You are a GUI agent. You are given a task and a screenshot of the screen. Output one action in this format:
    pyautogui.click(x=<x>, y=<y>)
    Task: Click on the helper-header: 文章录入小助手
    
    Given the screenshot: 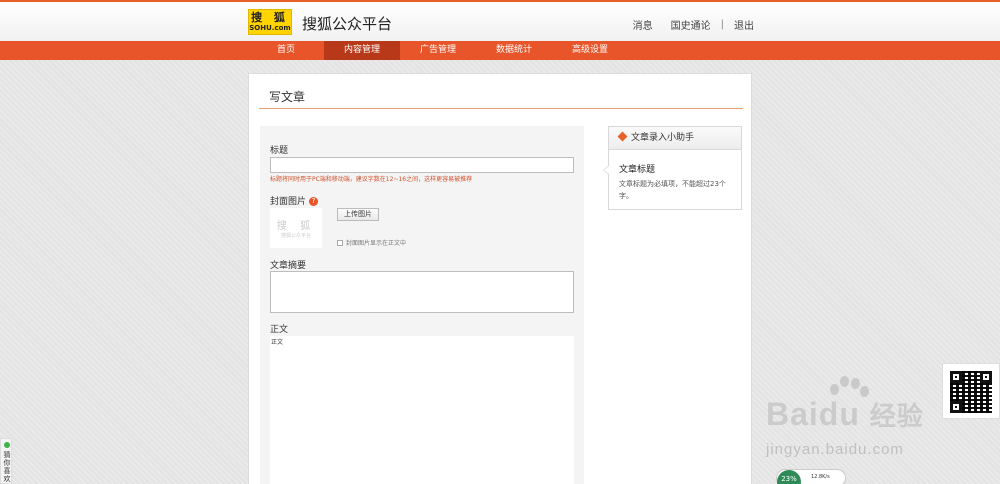 What is the action you would take?
    pyautogui.click(x=675, y=138)
    